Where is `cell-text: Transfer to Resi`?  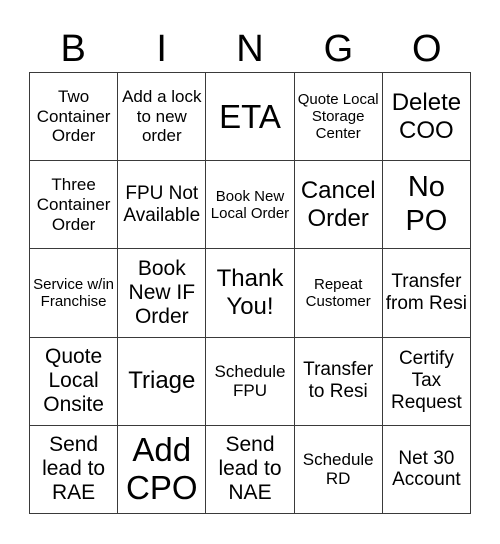 cell-text: Transfer to Resi is located at coordinates (338, 381).